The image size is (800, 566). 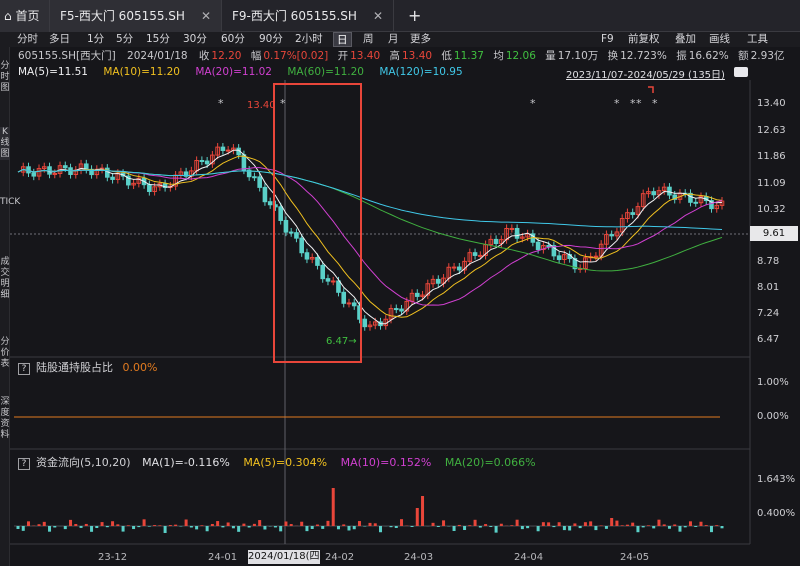 I want to click on flow-ma5: MA(5)=0.304%, so click(x=285, y=462).